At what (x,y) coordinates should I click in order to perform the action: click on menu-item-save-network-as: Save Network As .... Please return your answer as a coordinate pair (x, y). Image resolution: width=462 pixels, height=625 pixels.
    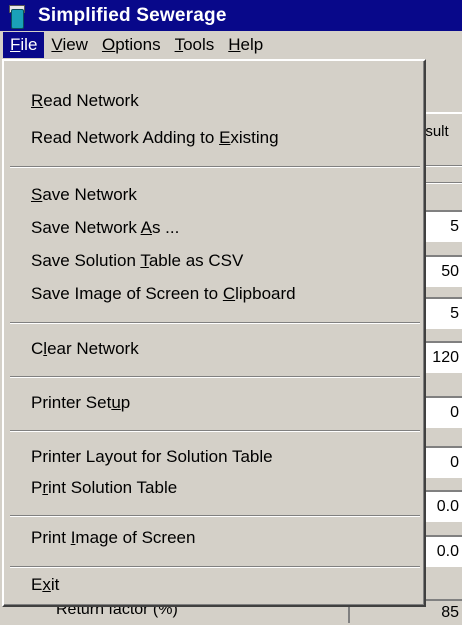
    Looking at the image, I should click on (105, 228).